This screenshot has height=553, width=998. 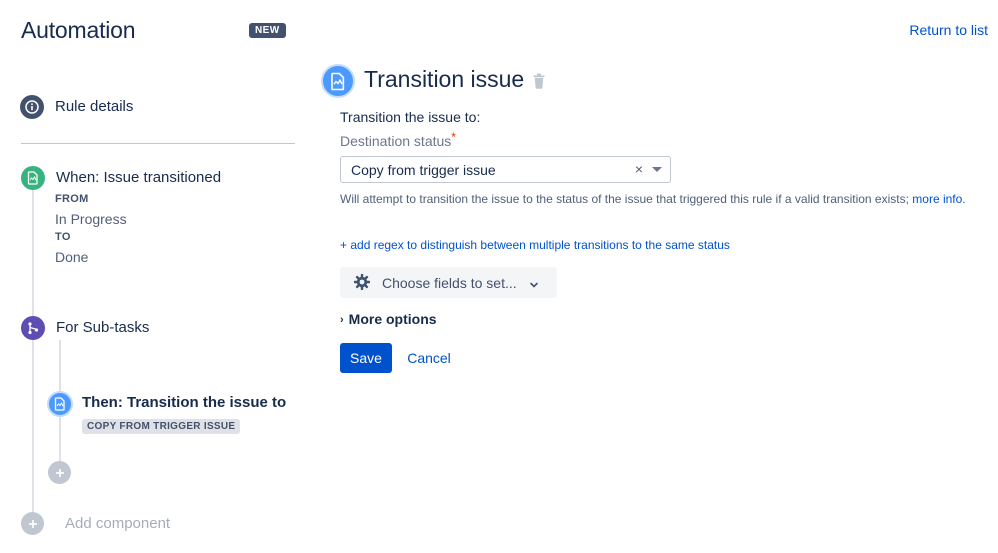 I want to click on trigger-title: When: Issue transitioned, so click(x=139, y=177).